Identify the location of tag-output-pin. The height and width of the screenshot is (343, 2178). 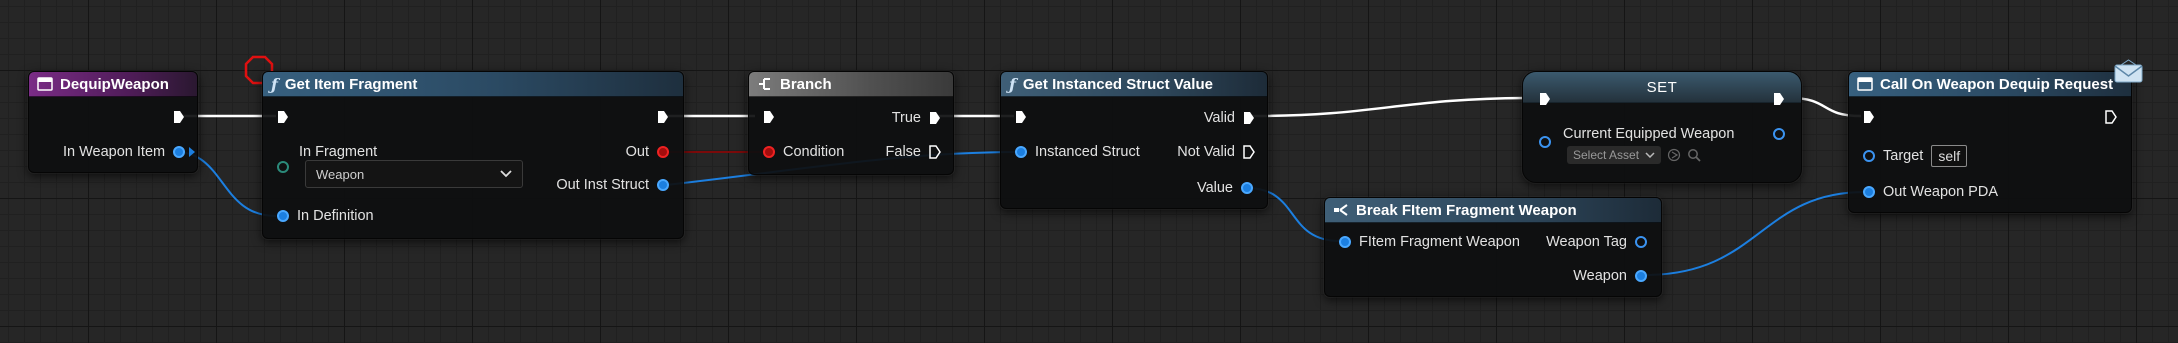
(1641, 242).